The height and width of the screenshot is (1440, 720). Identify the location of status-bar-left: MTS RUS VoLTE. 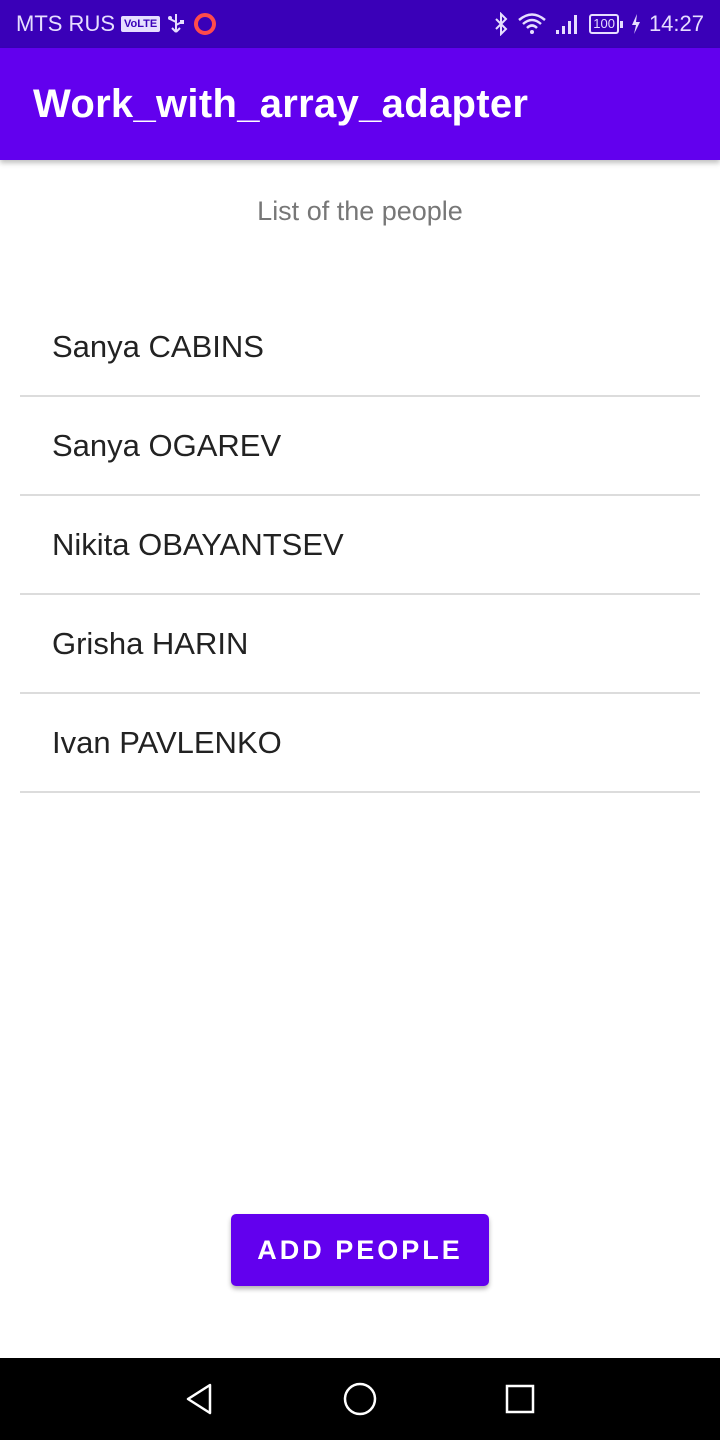
(117, 24).